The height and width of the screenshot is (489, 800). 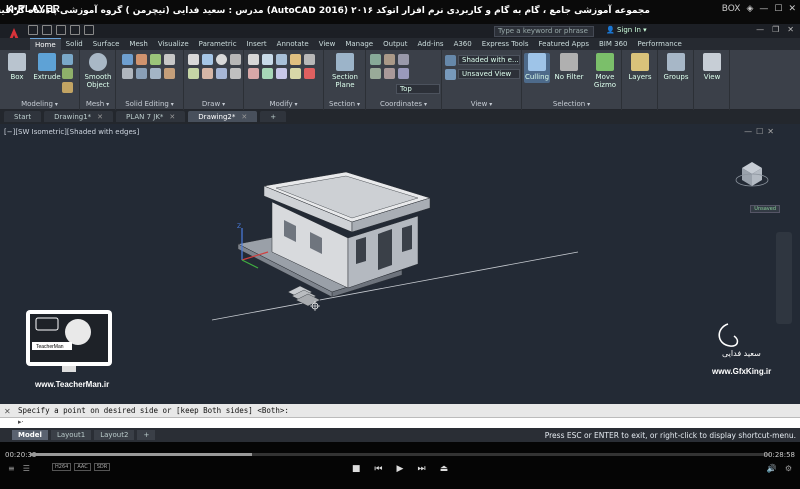 What do you see at coordinates (213, 104) in the screenshot?
I see `panel-title-draw: Draw` at bounding box center [213, 104].